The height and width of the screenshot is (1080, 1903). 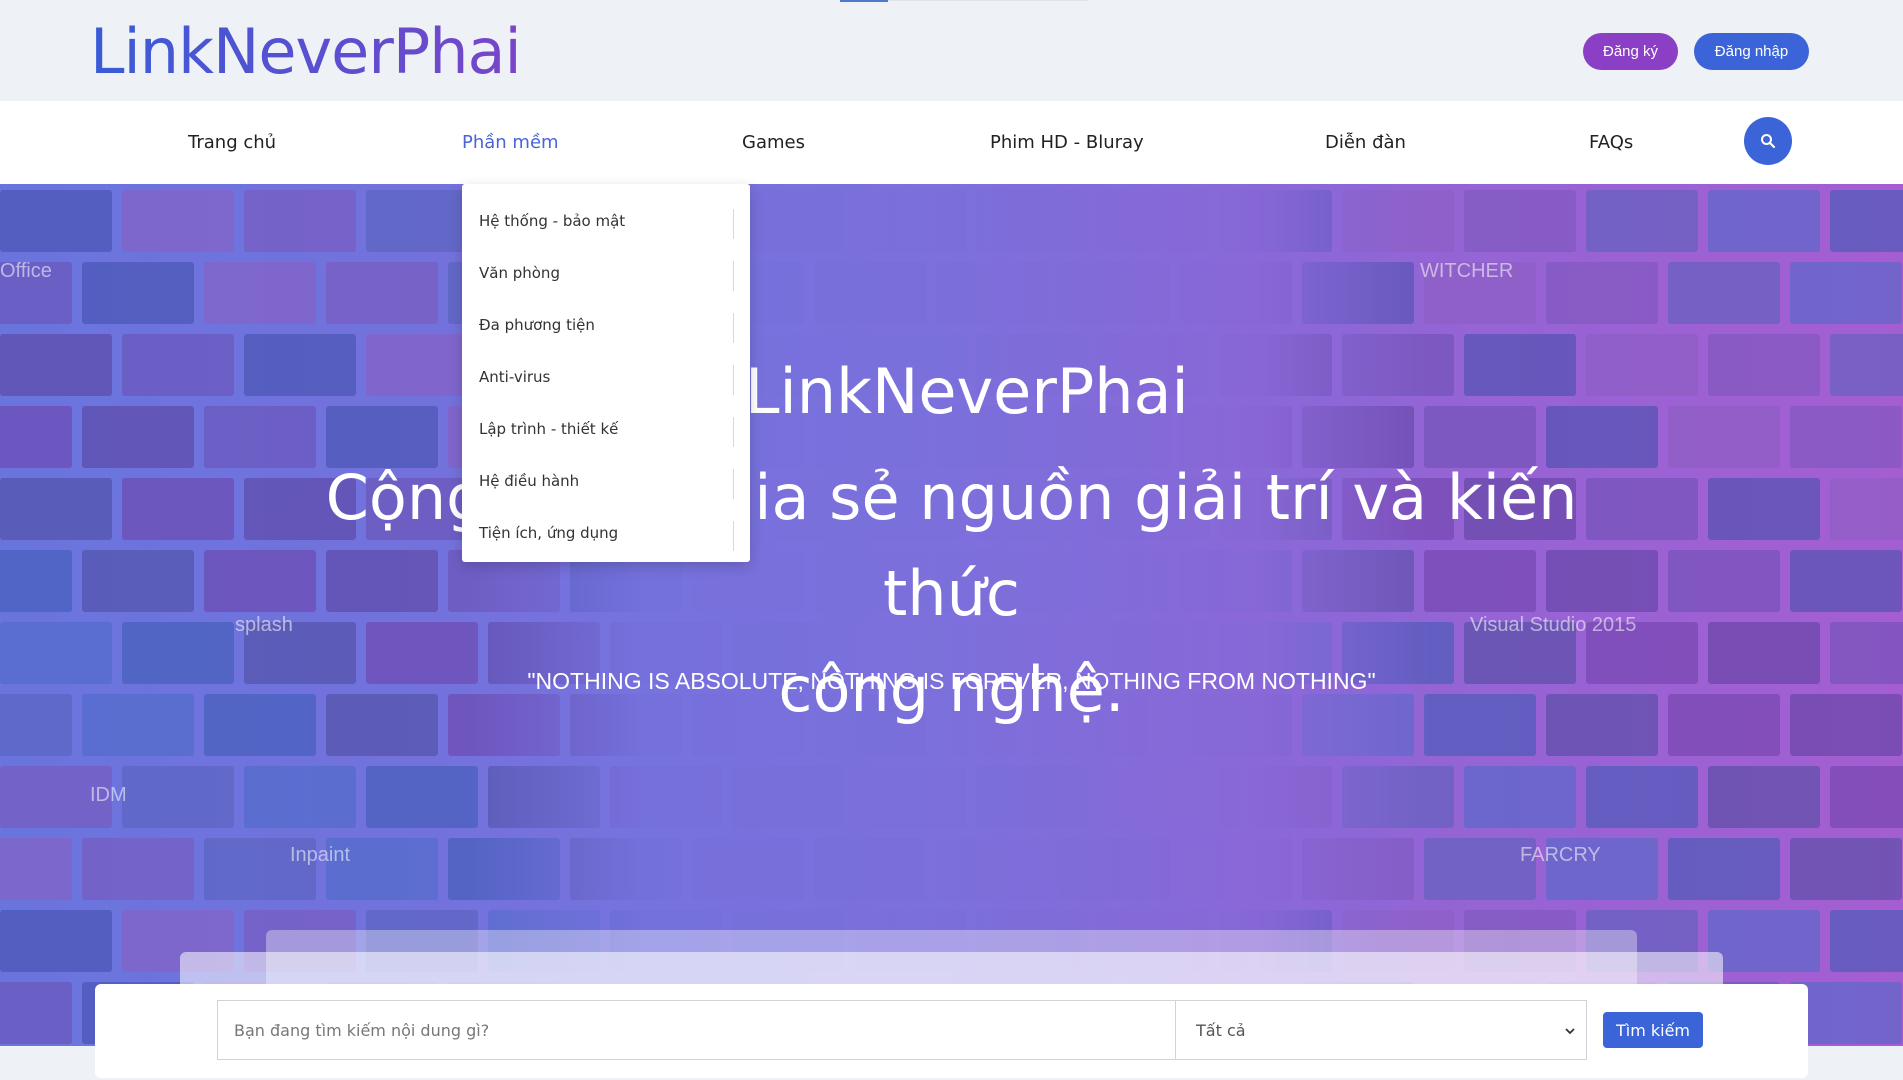 I want to click on search-icon, so click(x=1768, y=141).